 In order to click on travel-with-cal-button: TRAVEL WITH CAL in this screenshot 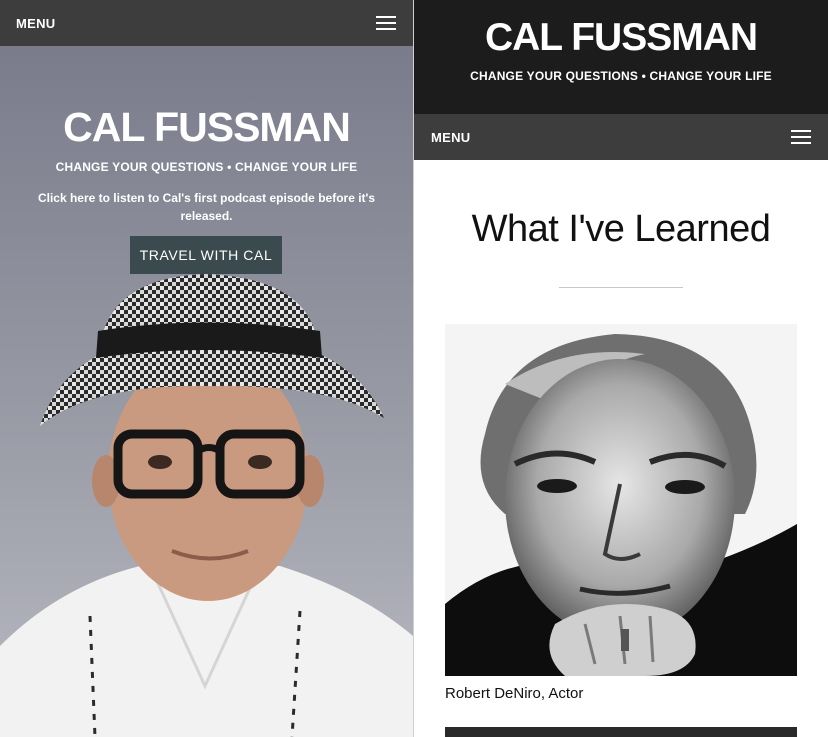, I will do `click(206, 255)`.